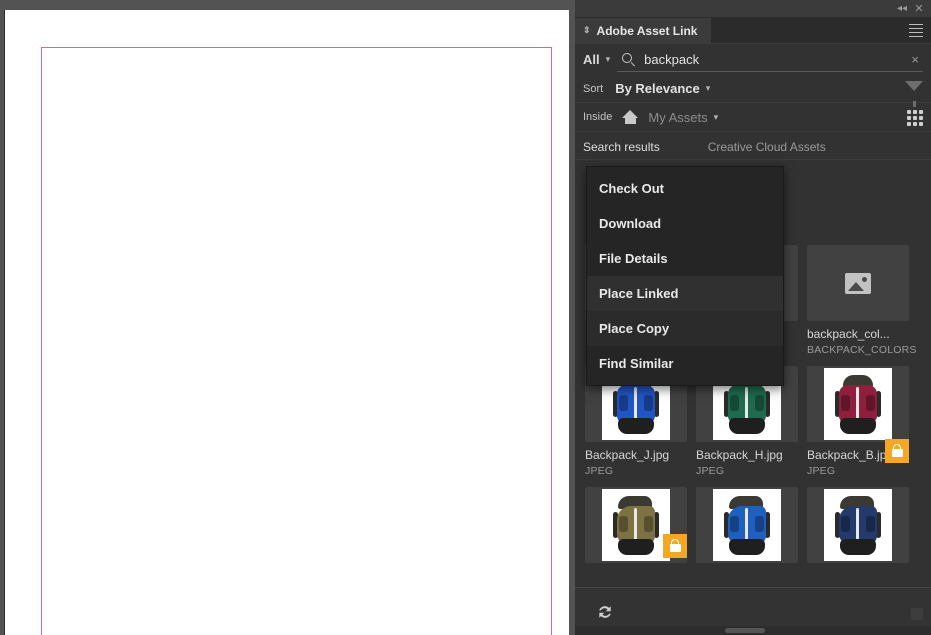  Describe the element at coordinates (745, 630) in the screenshot. I see `scrollbar-thumb` at that location.